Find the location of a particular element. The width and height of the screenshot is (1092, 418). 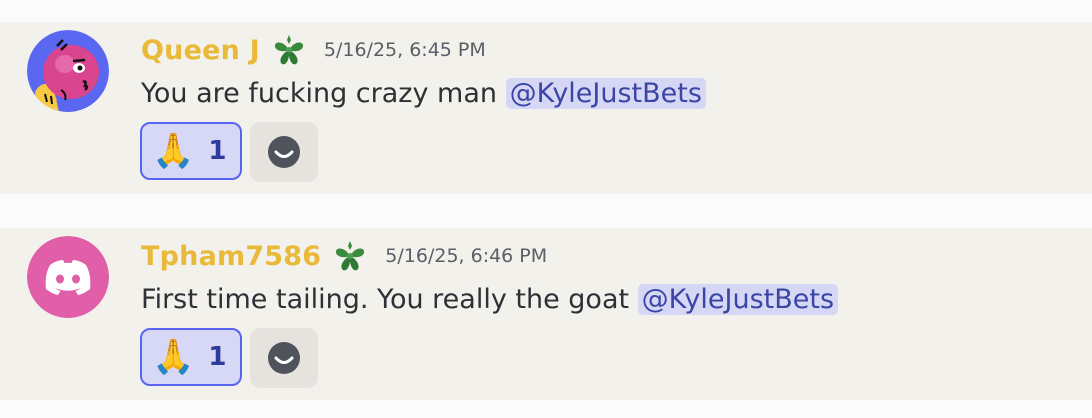

timestamp: 5/16/25, 6:46 PM is located at coordinates (466, 256).